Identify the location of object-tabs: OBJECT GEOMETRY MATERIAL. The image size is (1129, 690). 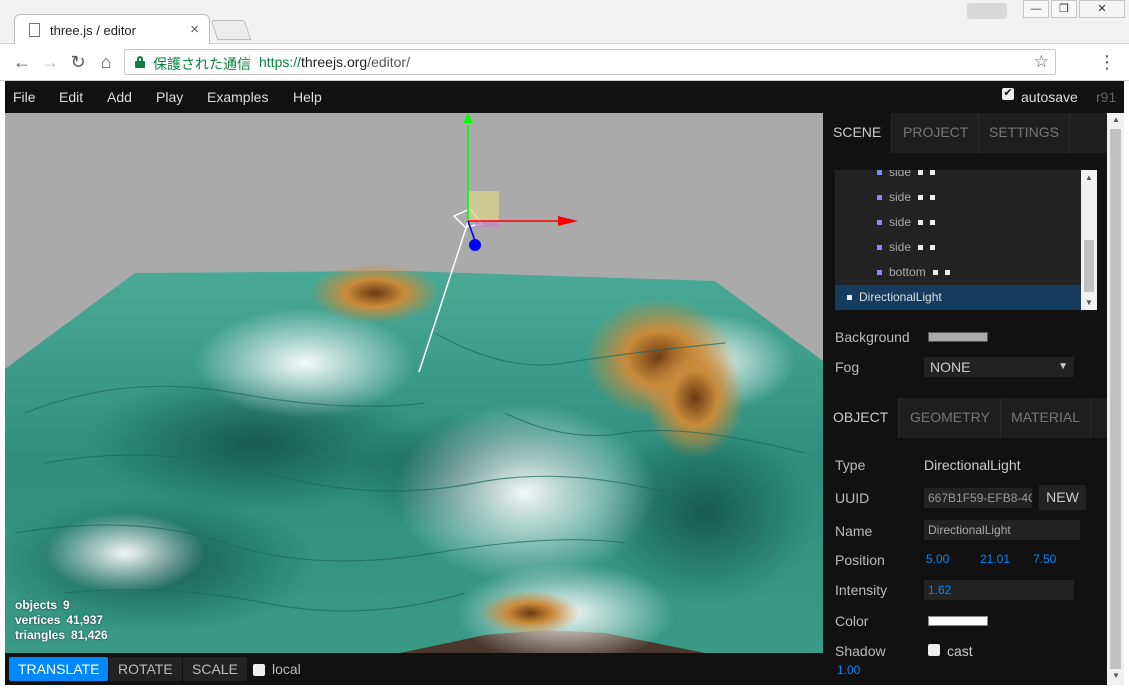
(965, 418).